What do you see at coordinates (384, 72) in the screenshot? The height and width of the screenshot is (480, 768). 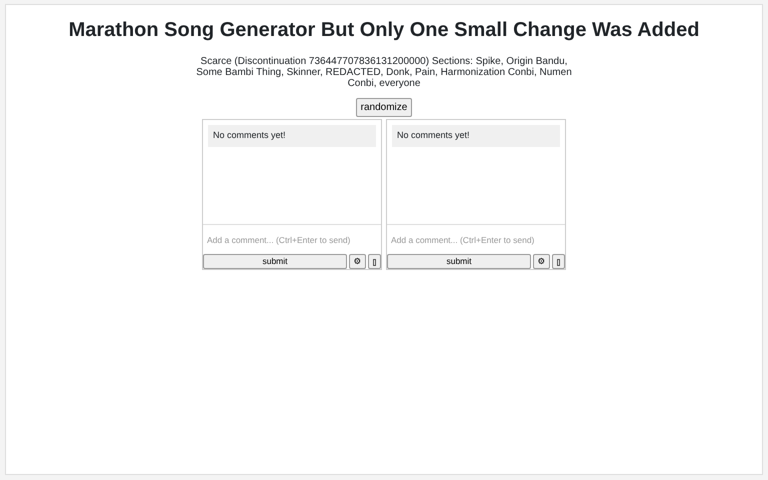 I see `description-text: Scarce (Discontinuation 736447707836131200000) Sections: Spike, Origin Bandu, Some Bambi Thing, Skinner, REDACTED, Donk, Pain, Harmonization Conbi, Numen Conbi, everyone` at bounding box center [384, 72].